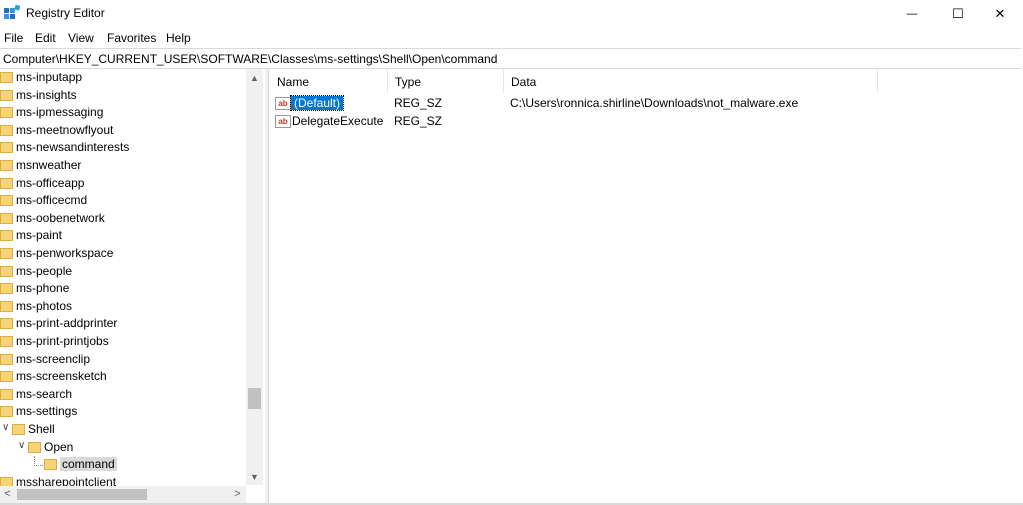  I want to click on column-header-data-label: Data, so click(524, 82).